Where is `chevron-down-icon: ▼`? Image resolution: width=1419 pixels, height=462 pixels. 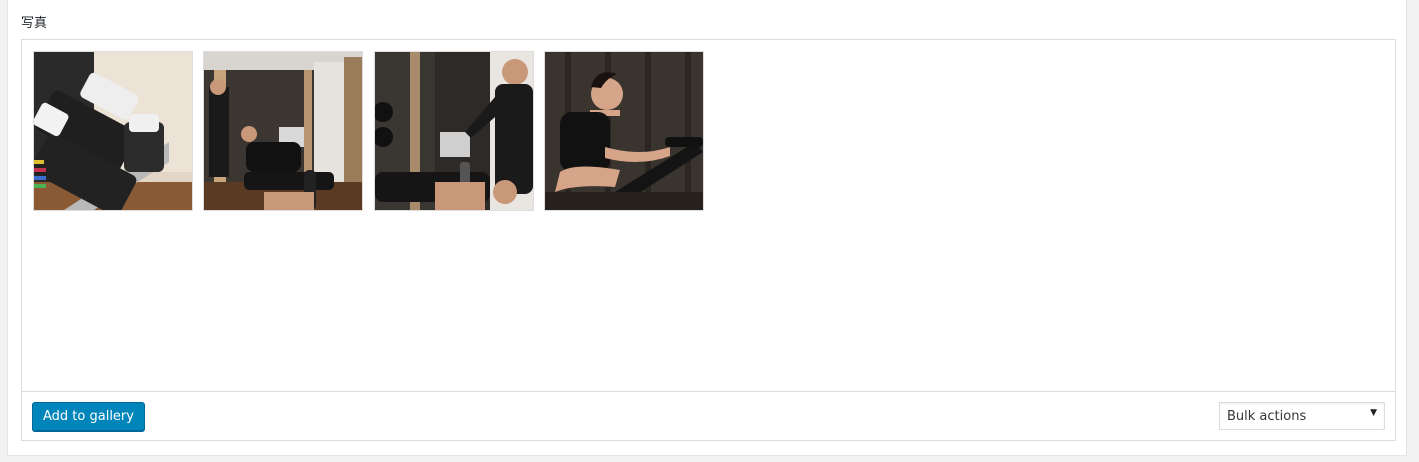
chevron-down-icon: ▼ is located at coordinates (1373, 413).